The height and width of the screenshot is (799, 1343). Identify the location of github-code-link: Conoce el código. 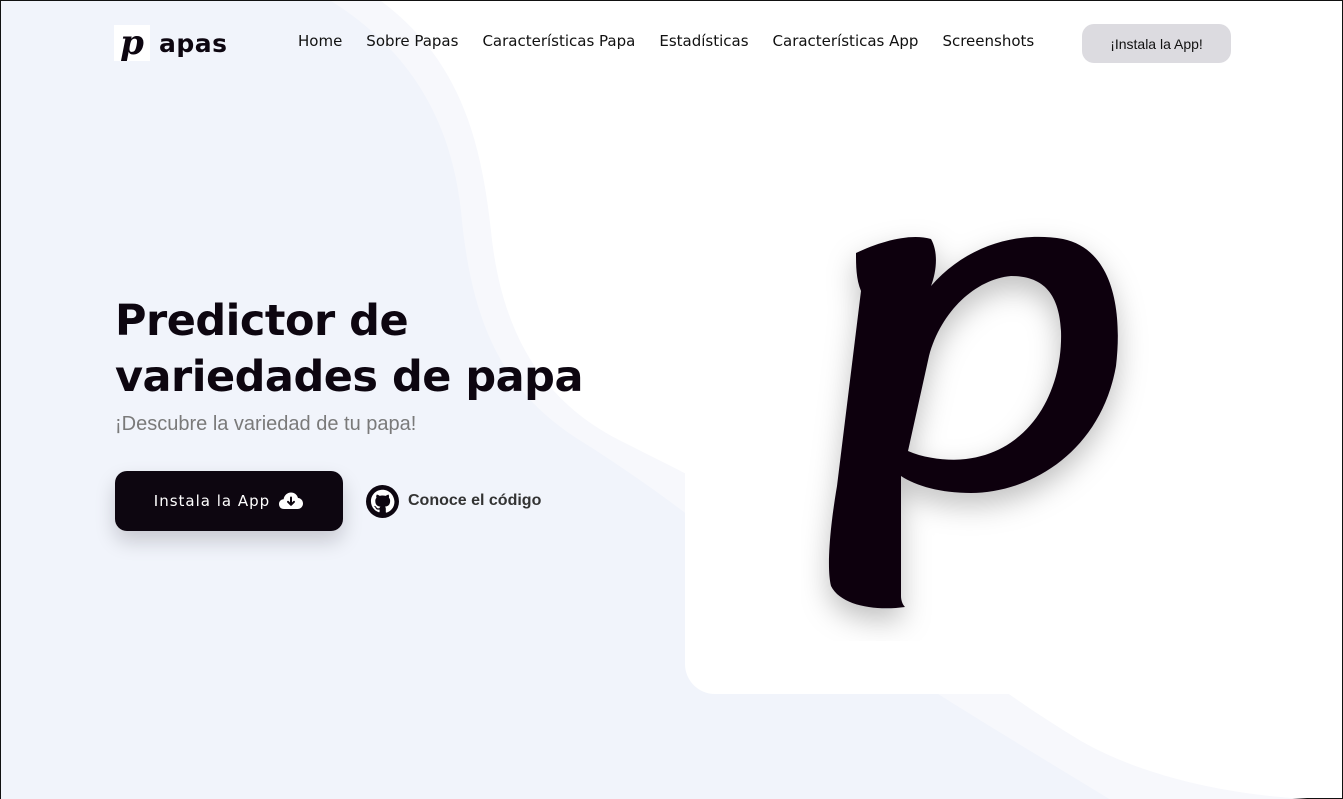
(453, 501).